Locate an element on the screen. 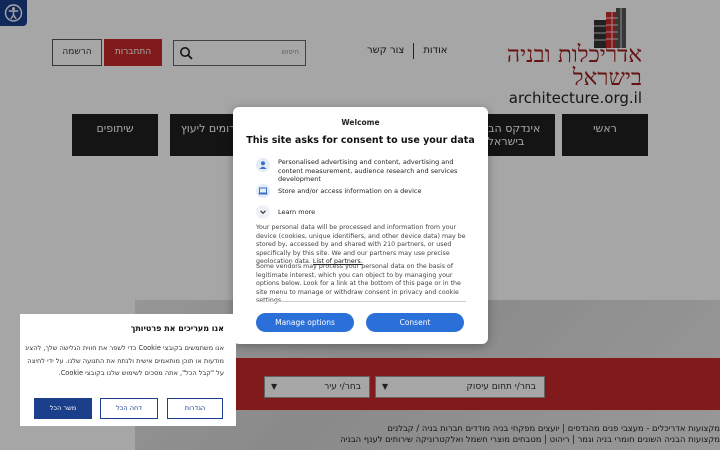  consent-welcome: Welcome is located at coordinates (360, 122).